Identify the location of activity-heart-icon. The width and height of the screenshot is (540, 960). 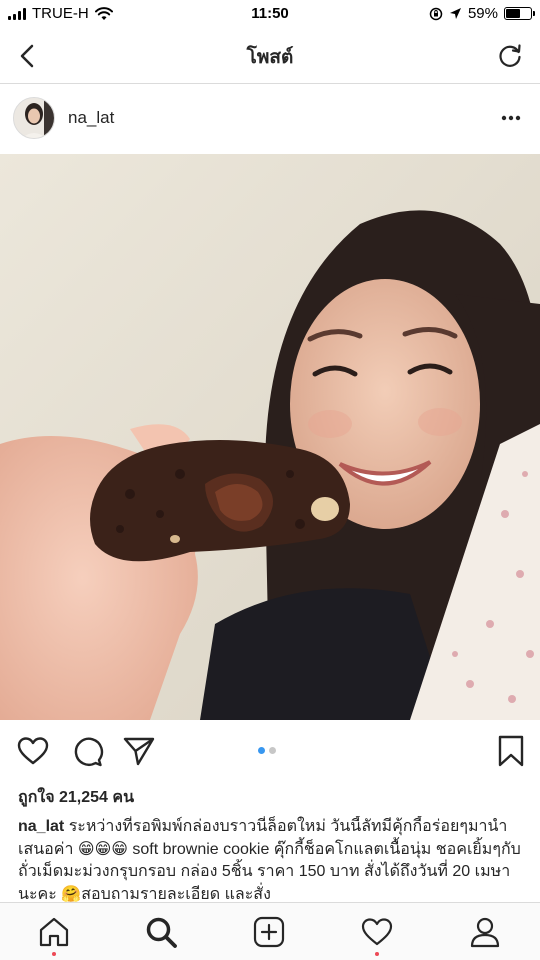
(377, 932).